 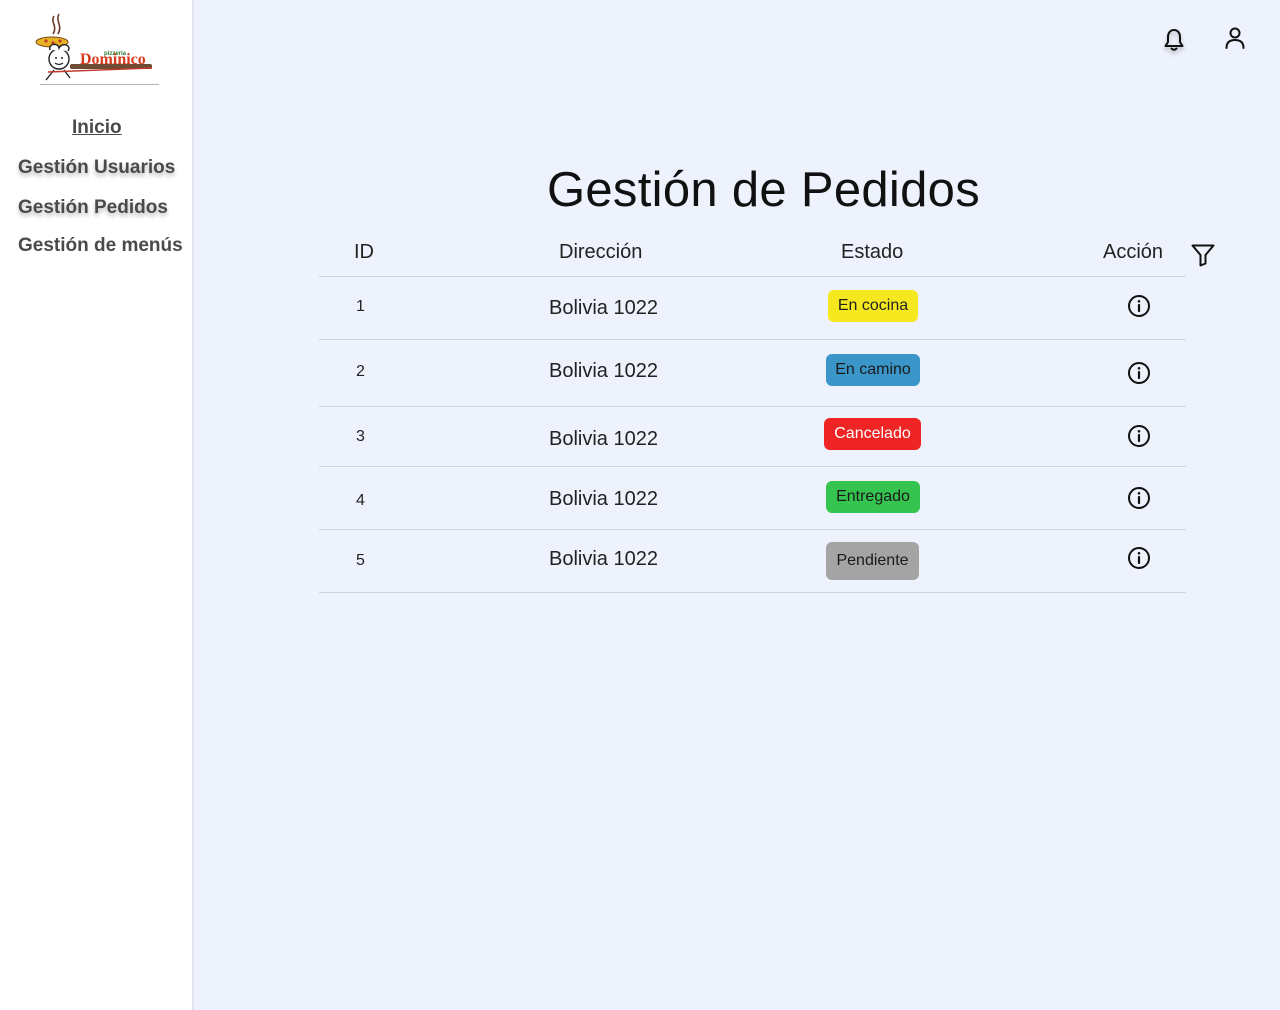 What do you see at coordinates (872, 561) in the screenshot?
I see `status-badge-pendiente: Pendiente` at bounding box center [872, 561].